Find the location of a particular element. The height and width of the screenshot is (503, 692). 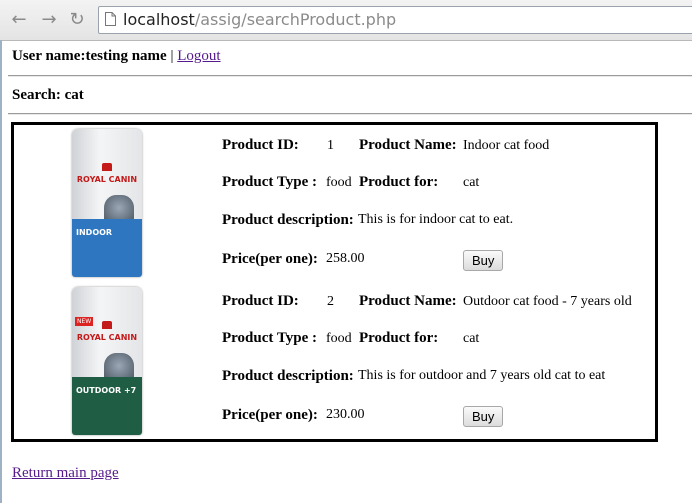

url-text: localhost/assig/searchProduct.php is located at coordinates (259, 20).